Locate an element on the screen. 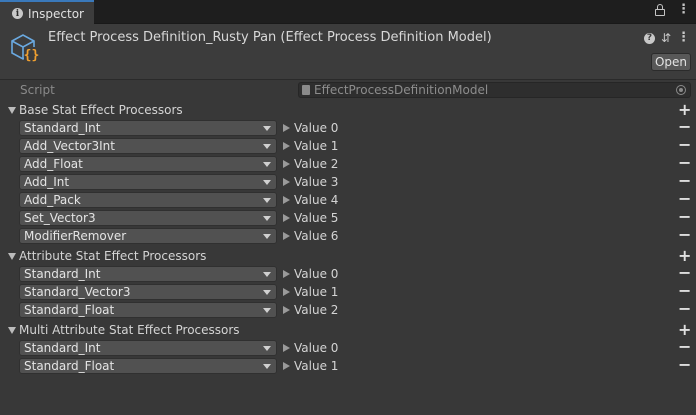 The height and width of the screenshot is (415, 696). value-foldout: Value 3 is located at coordinates (310, 182).